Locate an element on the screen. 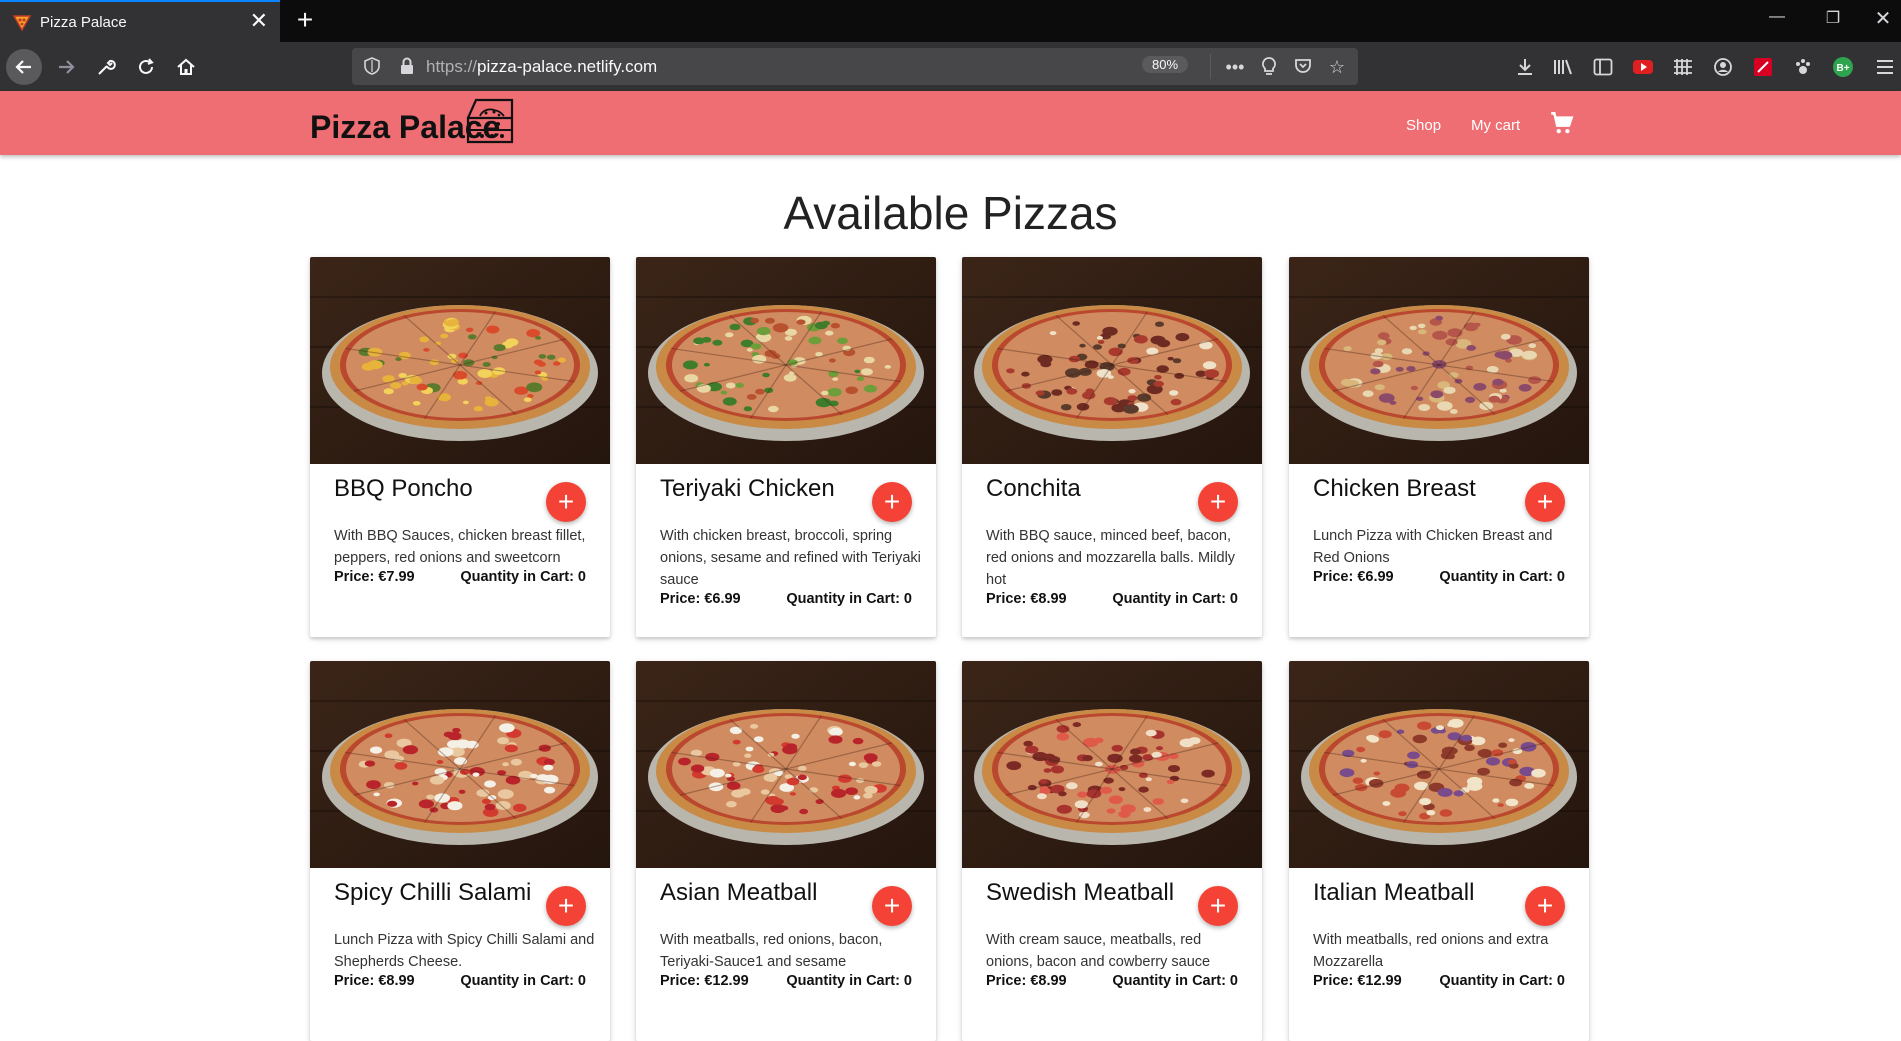 The height and width of the screenshot is (1041, 1901). pocket-icon is located at coordinates (1303, 67).